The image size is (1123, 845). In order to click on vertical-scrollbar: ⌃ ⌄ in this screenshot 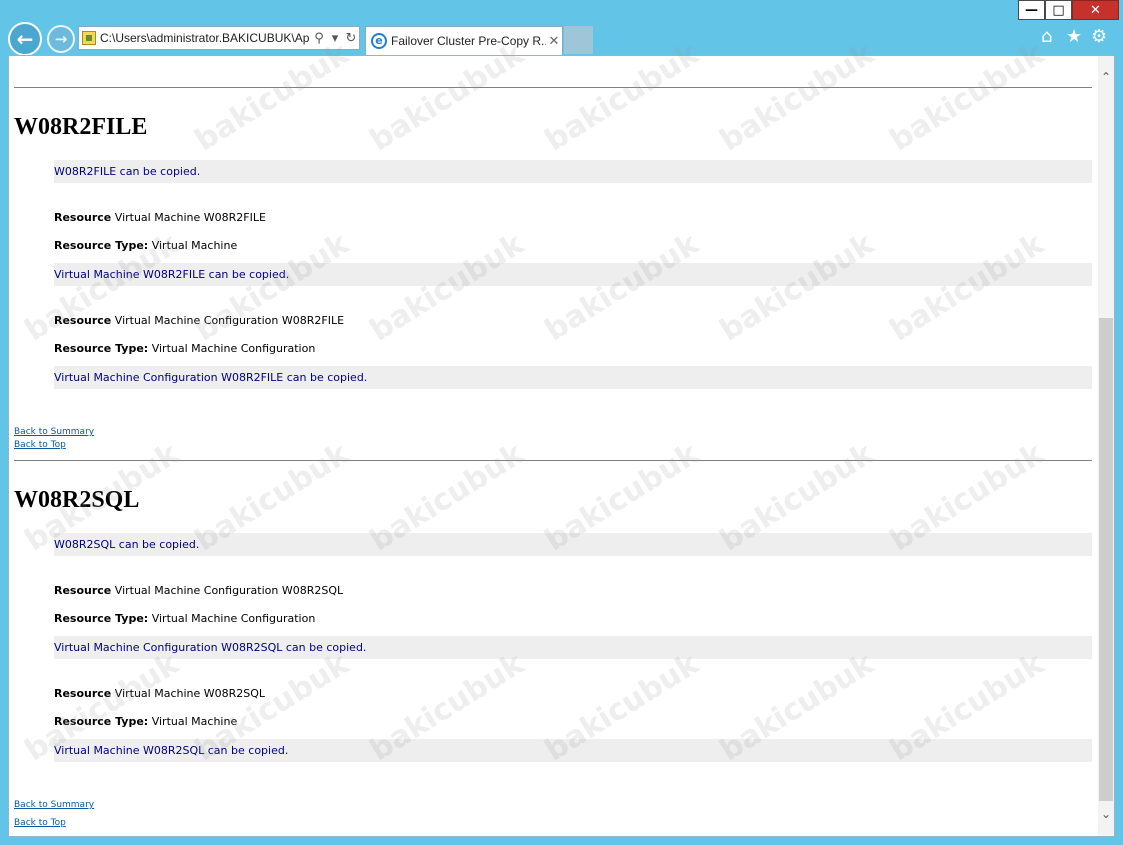, I will do `click(1106, 446)`.